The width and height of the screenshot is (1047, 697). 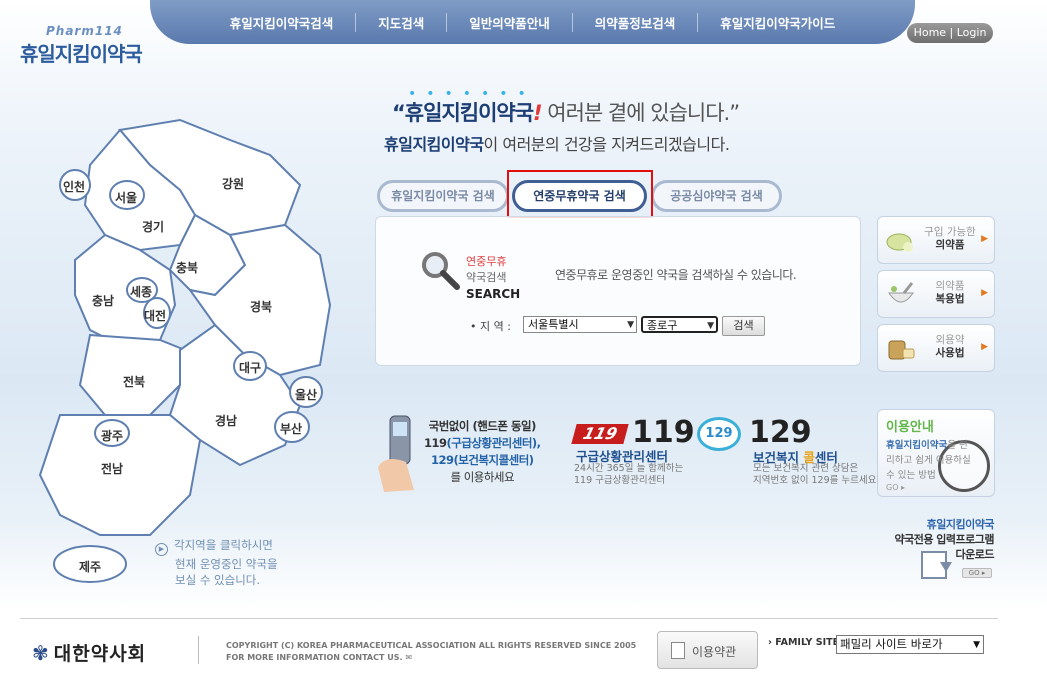 I want to click on download-icon, so click(x=936, y=565).